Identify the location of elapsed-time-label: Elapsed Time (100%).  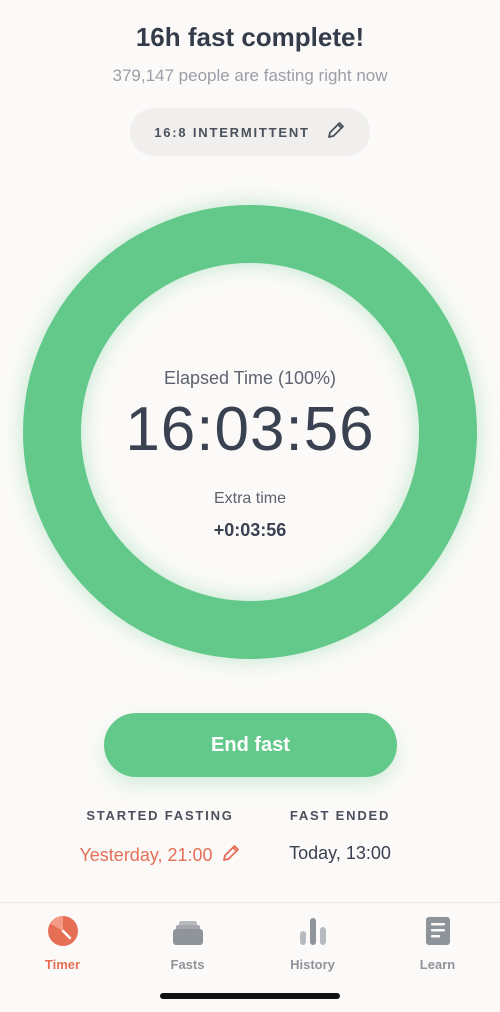
(250, 378).